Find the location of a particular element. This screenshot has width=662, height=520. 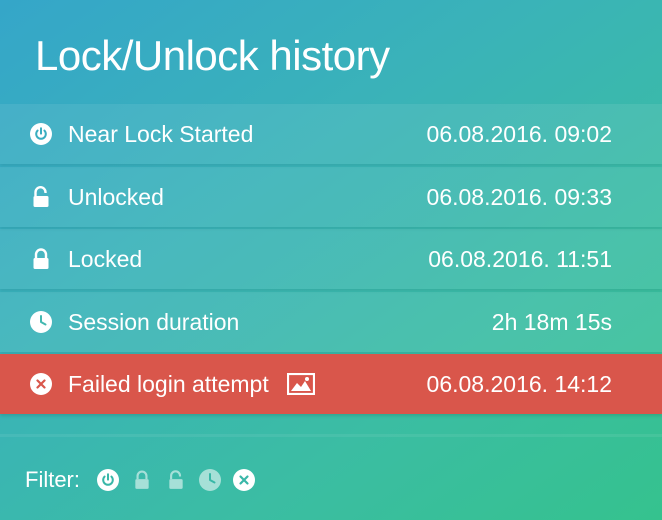

lock-icon is located at coordinates (41, 259).